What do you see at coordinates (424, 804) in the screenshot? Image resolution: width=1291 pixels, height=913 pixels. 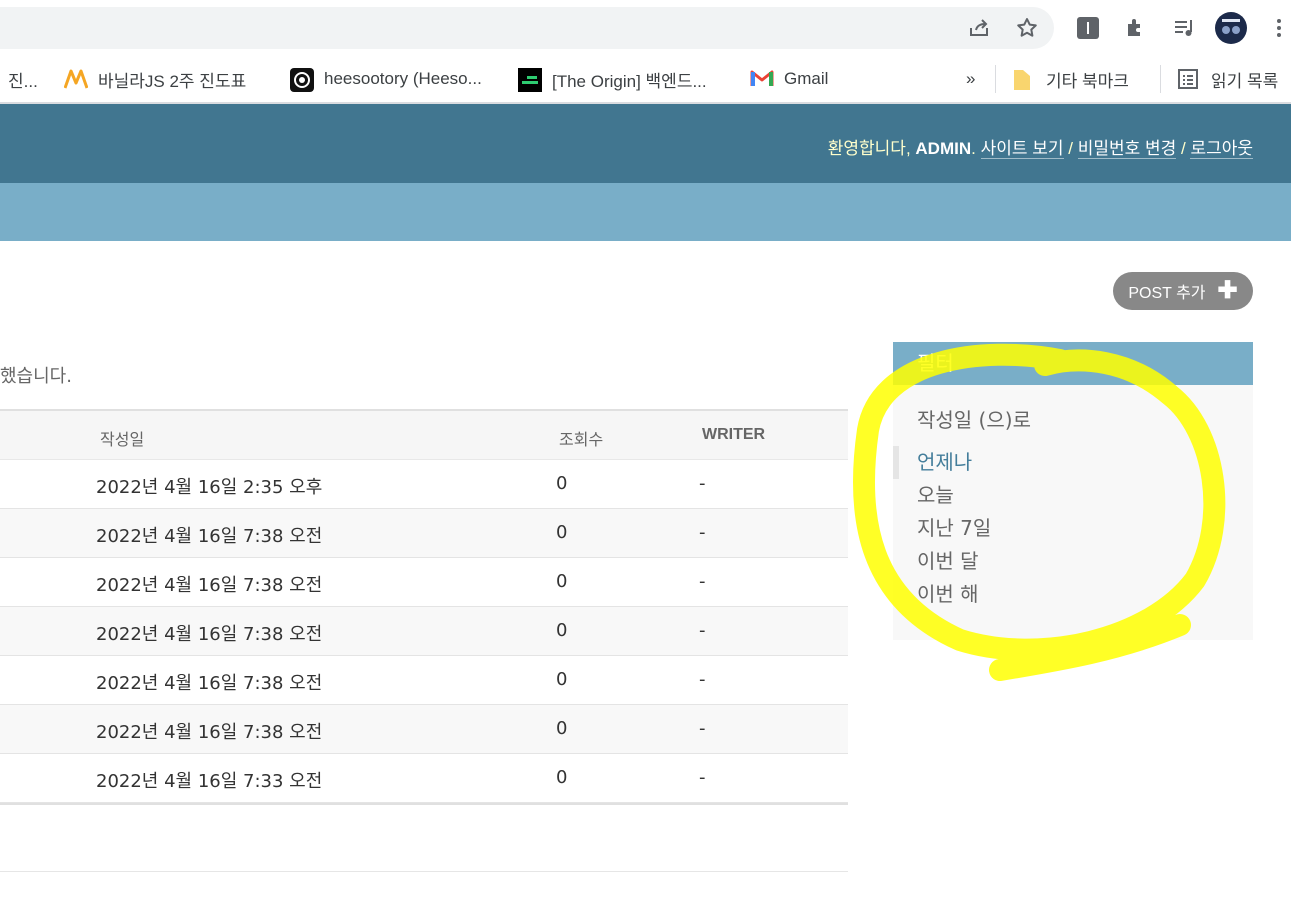 I see `table-footer-divider` at bounding box center [424, 804].